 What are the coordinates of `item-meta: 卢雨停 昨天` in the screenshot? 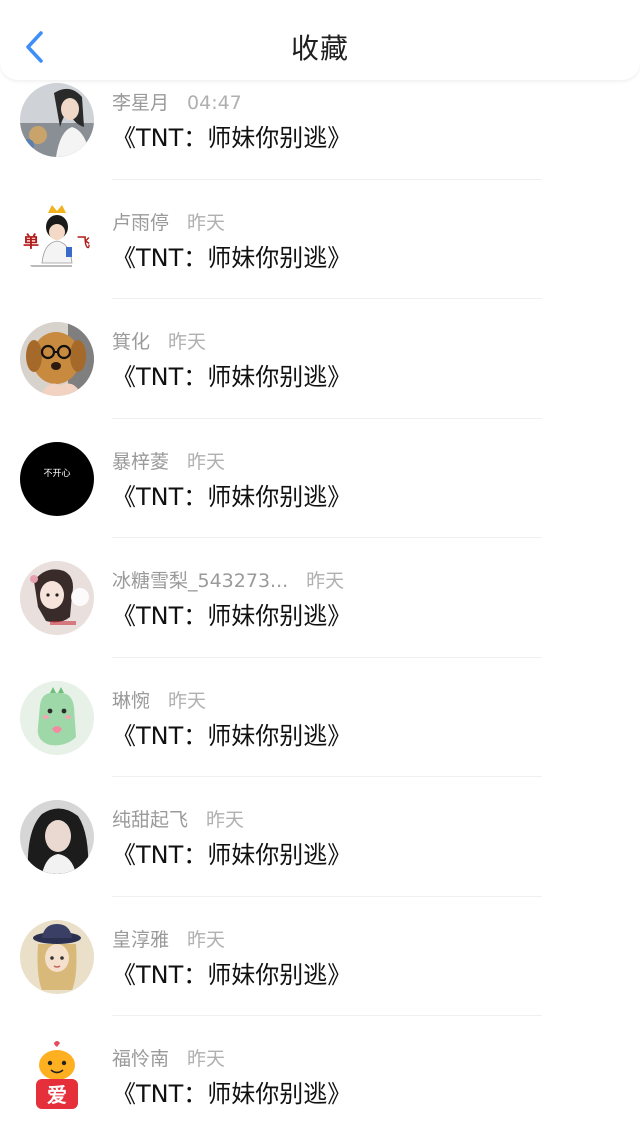 It's located at (168, 221).